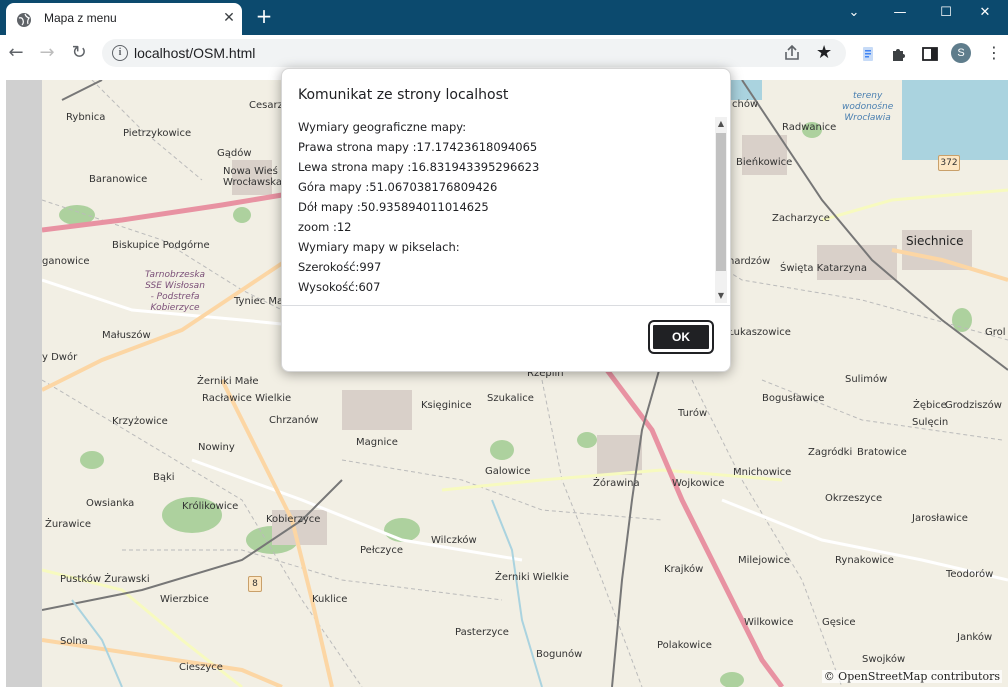  I want to click on map-place-label: Wilczków, so click(454, 540).